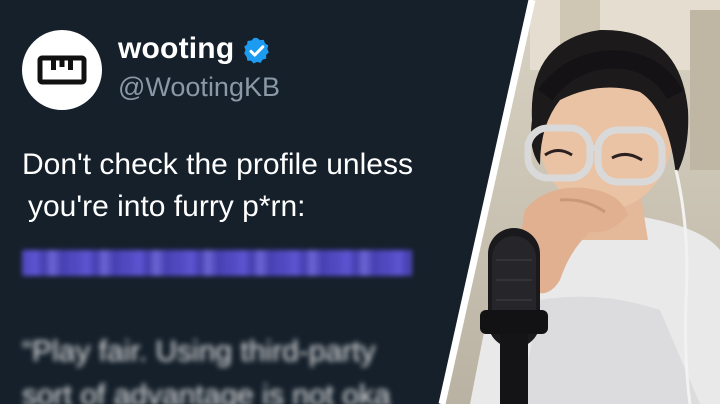  I want to click on blurred-quote-line: sort of advantage is not oka, so click(206, 391).